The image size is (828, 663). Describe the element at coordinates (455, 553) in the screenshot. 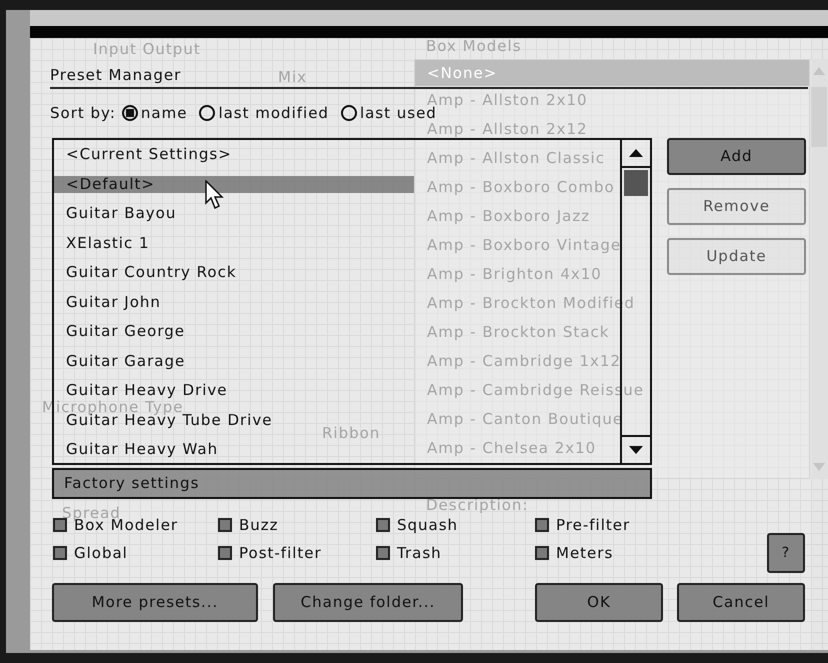

I see `category-checkbox: Trash` at that location.